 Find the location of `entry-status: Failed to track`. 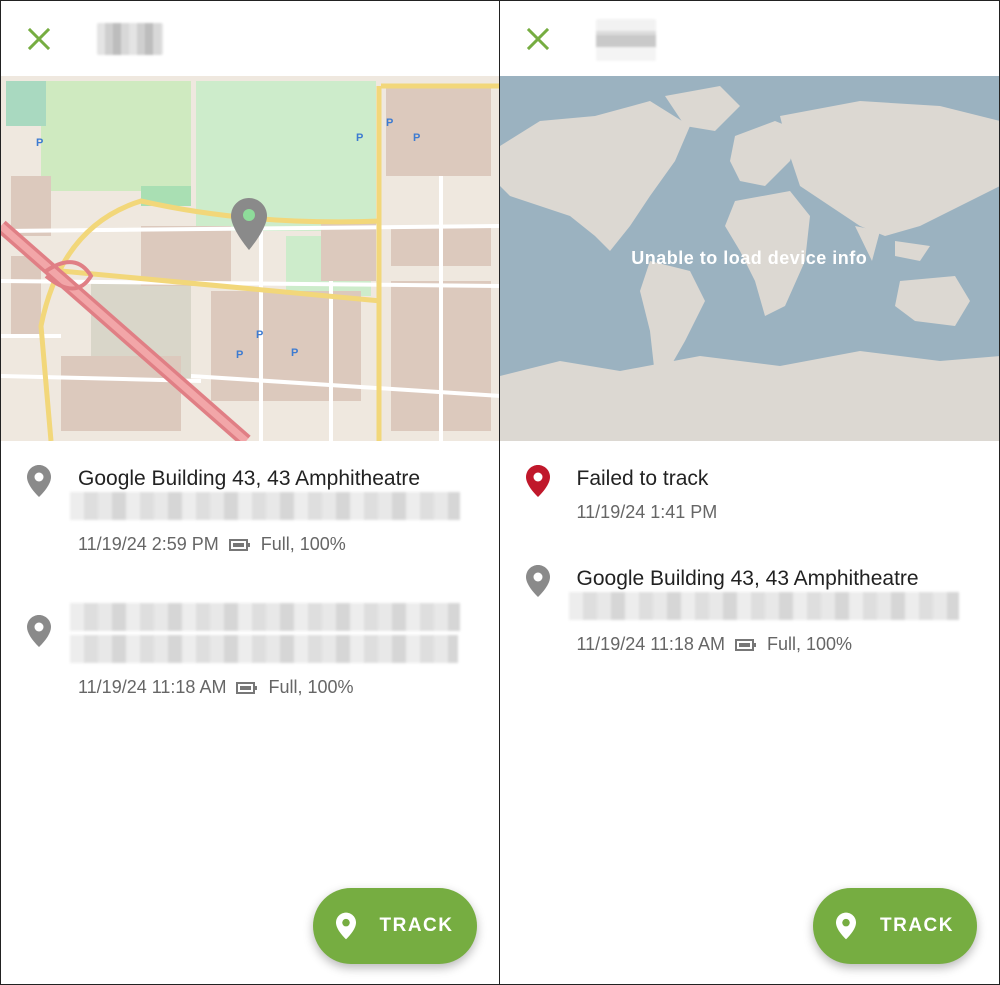

entry-status: Failed to track is located at coordinates (642, 478).